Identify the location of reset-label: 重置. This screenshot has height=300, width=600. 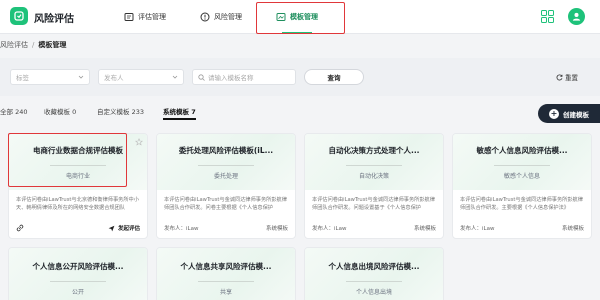
(571, 78).